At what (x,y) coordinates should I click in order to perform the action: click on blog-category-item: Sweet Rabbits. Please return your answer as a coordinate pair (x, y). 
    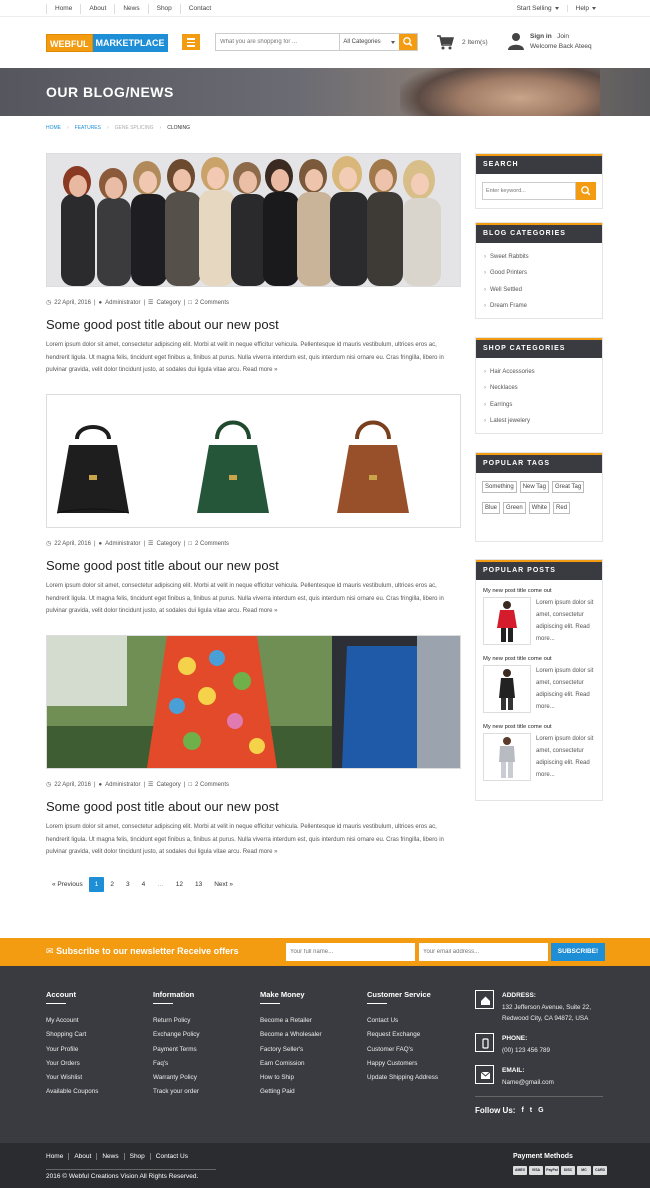
    Looking at the image, I should click on (539, 257).